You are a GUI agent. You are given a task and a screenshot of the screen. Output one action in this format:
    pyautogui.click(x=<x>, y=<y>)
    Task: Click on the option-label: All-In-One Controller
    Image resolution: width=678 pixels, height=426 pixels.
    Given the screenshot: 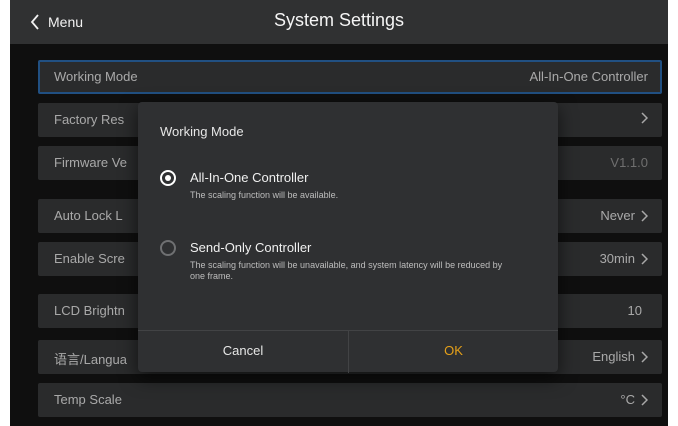 What is the action you would take?
    pyautogui.click(x=249, y=177)
    